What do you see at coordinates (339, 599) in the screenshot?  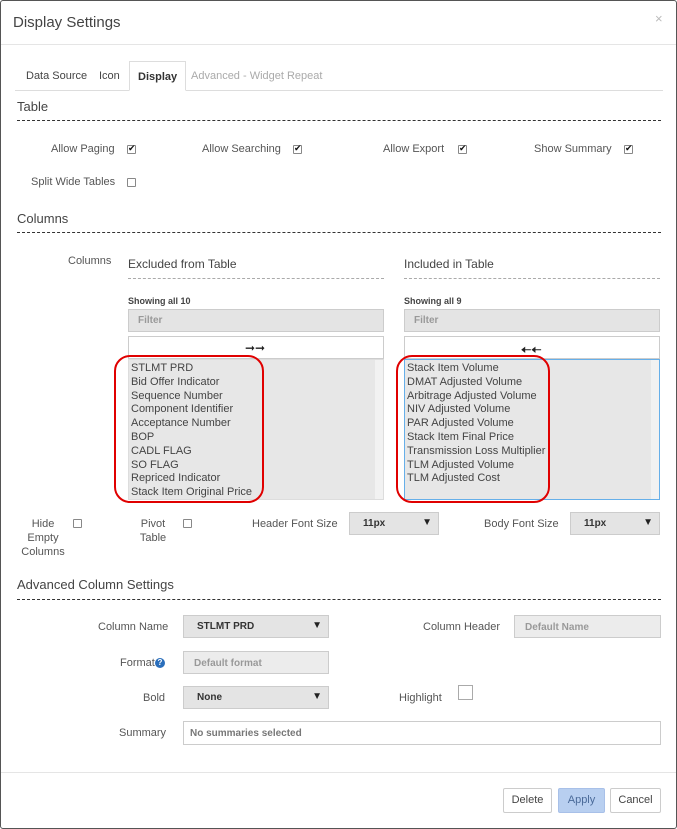 I see `advanced-section-divider` at bounding box center [339, 599].